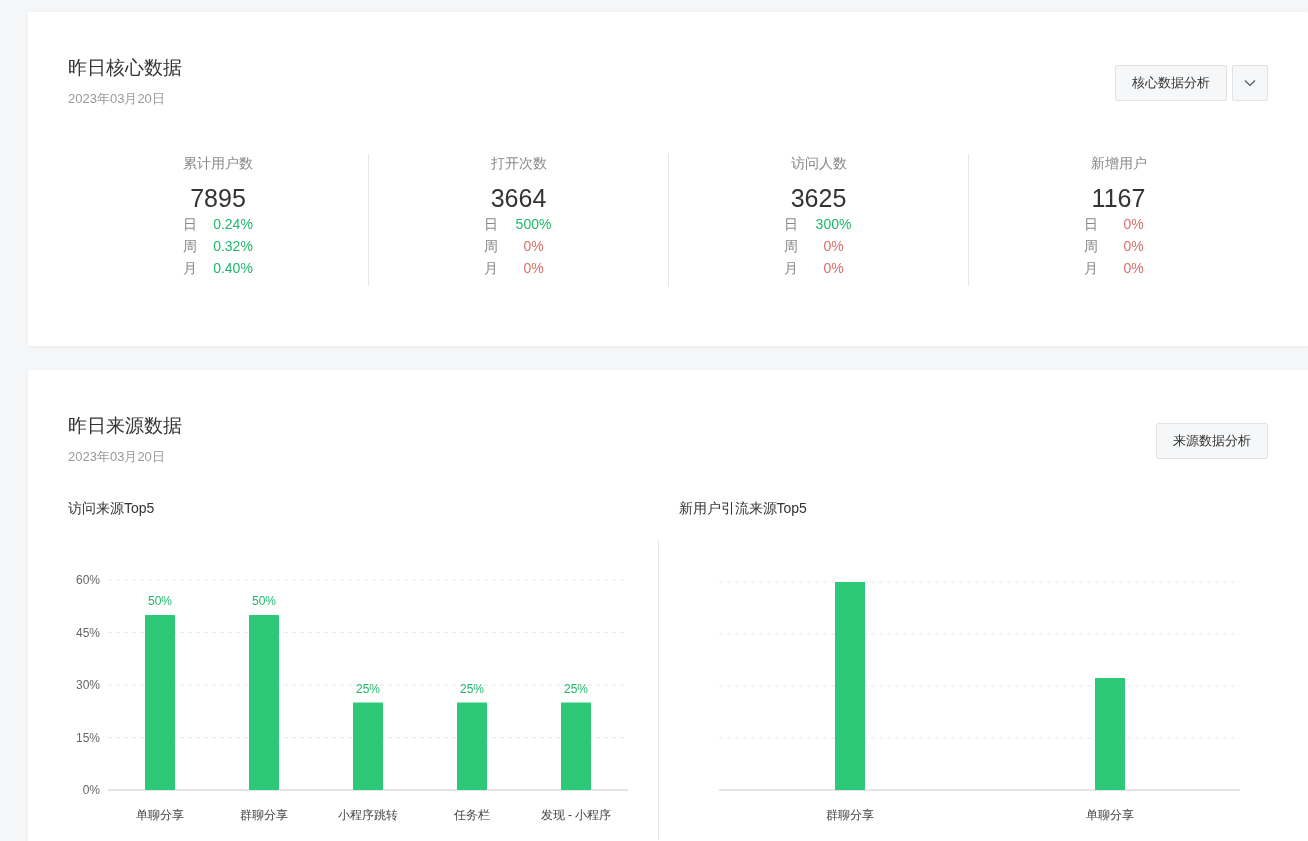  Describe the element at coordinates (833, 224) in the screenshot. I see `change-value: 300%` at that location.